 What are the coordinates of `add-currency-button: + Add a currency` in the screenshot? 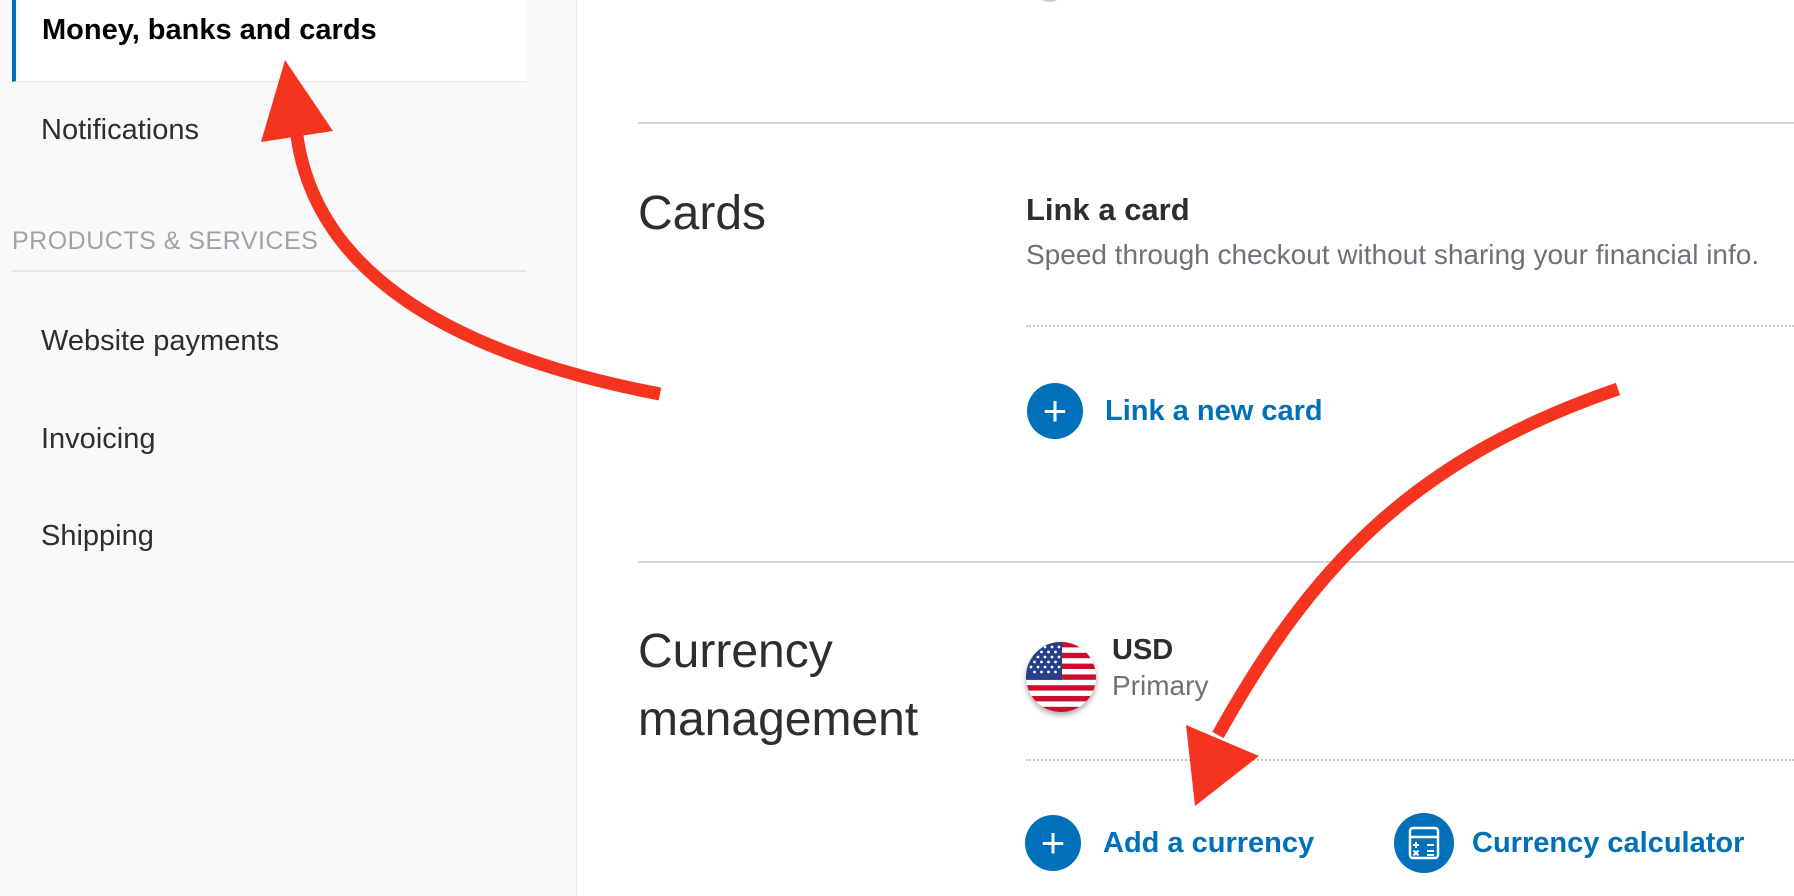 It's located at (1169, 843).